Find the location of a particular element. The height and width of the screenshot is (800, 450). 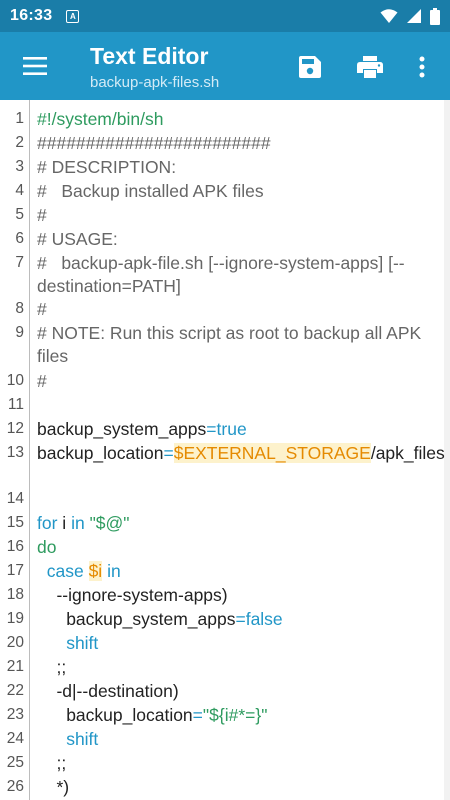

code-line: 20 shift is located at coordinates (225, 643).